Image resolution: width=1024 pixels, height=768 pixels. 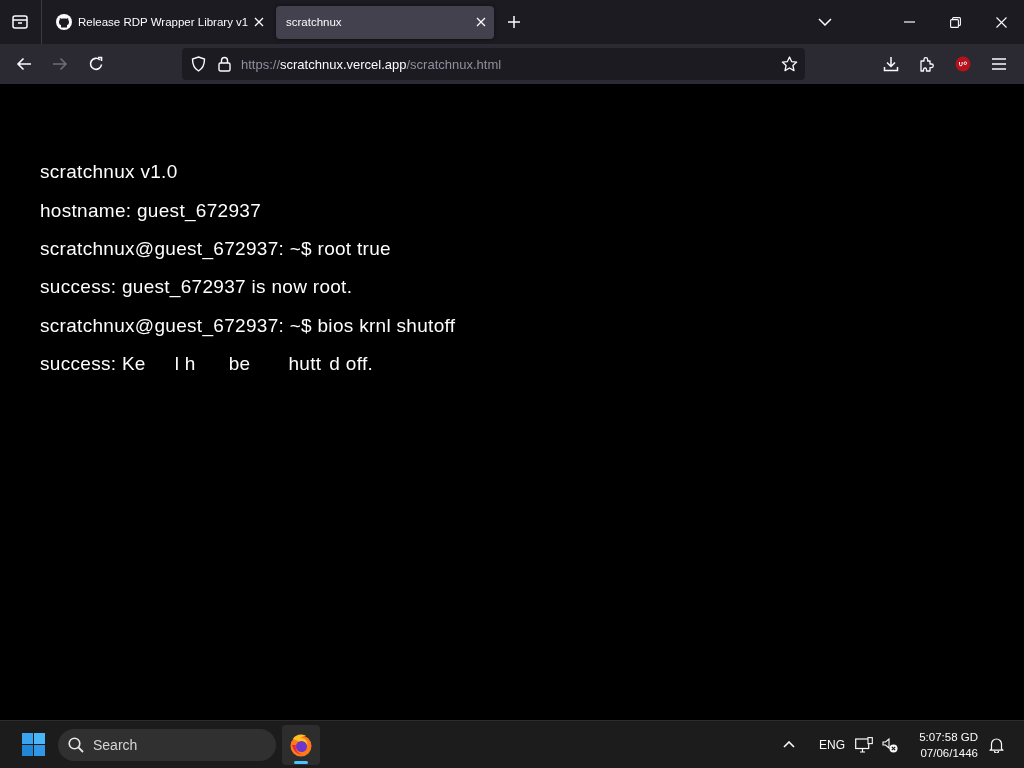 What do you see at coordinates (927, 64) in the screenshot?
I see `puzzle-icon` at bounding box center [927, 64].